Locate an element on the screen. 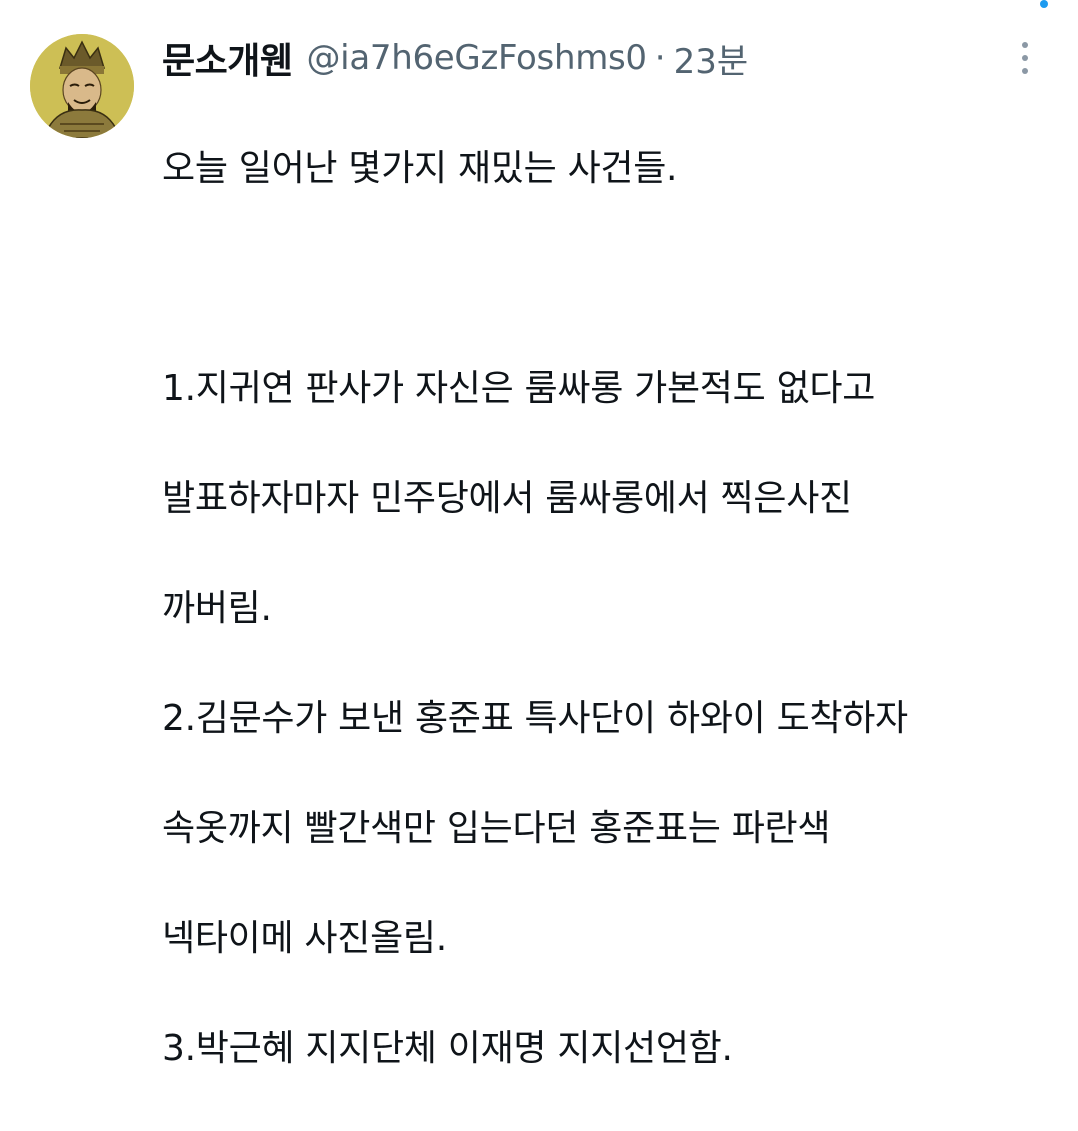  tweet-line: 까버림. is located at coordinates (217, 608).